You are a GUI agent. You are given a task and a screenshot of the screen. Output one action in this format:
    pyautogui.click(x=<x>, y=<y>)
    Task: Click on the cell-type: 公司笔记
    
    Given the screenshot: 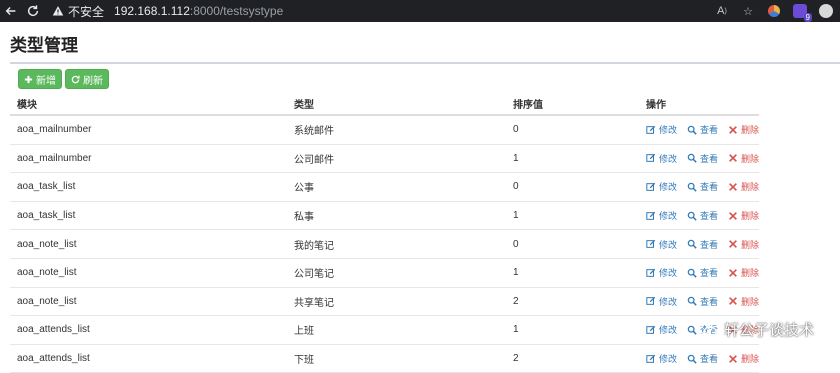 What is the action you would take?
    pyautogui.click(x=396, y=273)
    